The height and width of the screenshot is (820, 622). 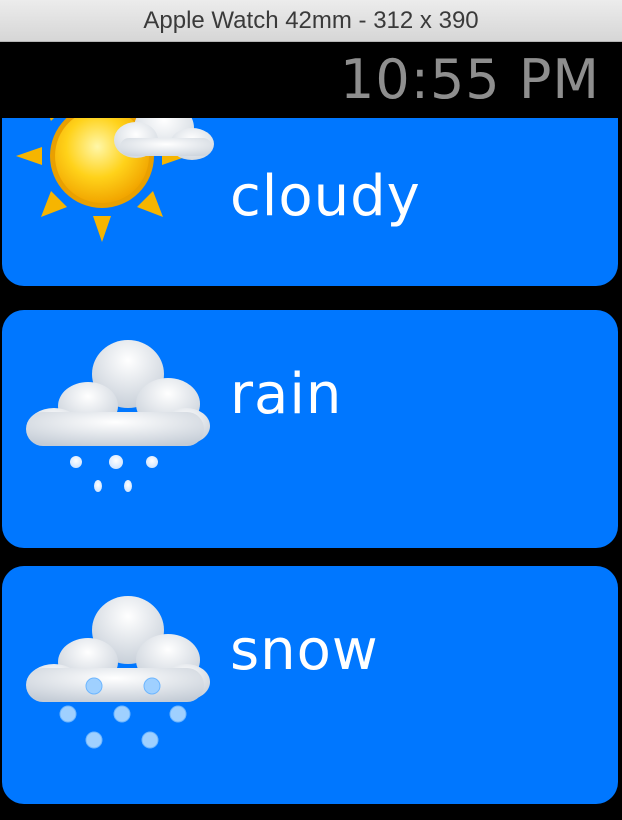 What do you see at coordinates (325, 196) in the screenshot?
I see `weather-label: cloudy` at bounding box center [325, 196].